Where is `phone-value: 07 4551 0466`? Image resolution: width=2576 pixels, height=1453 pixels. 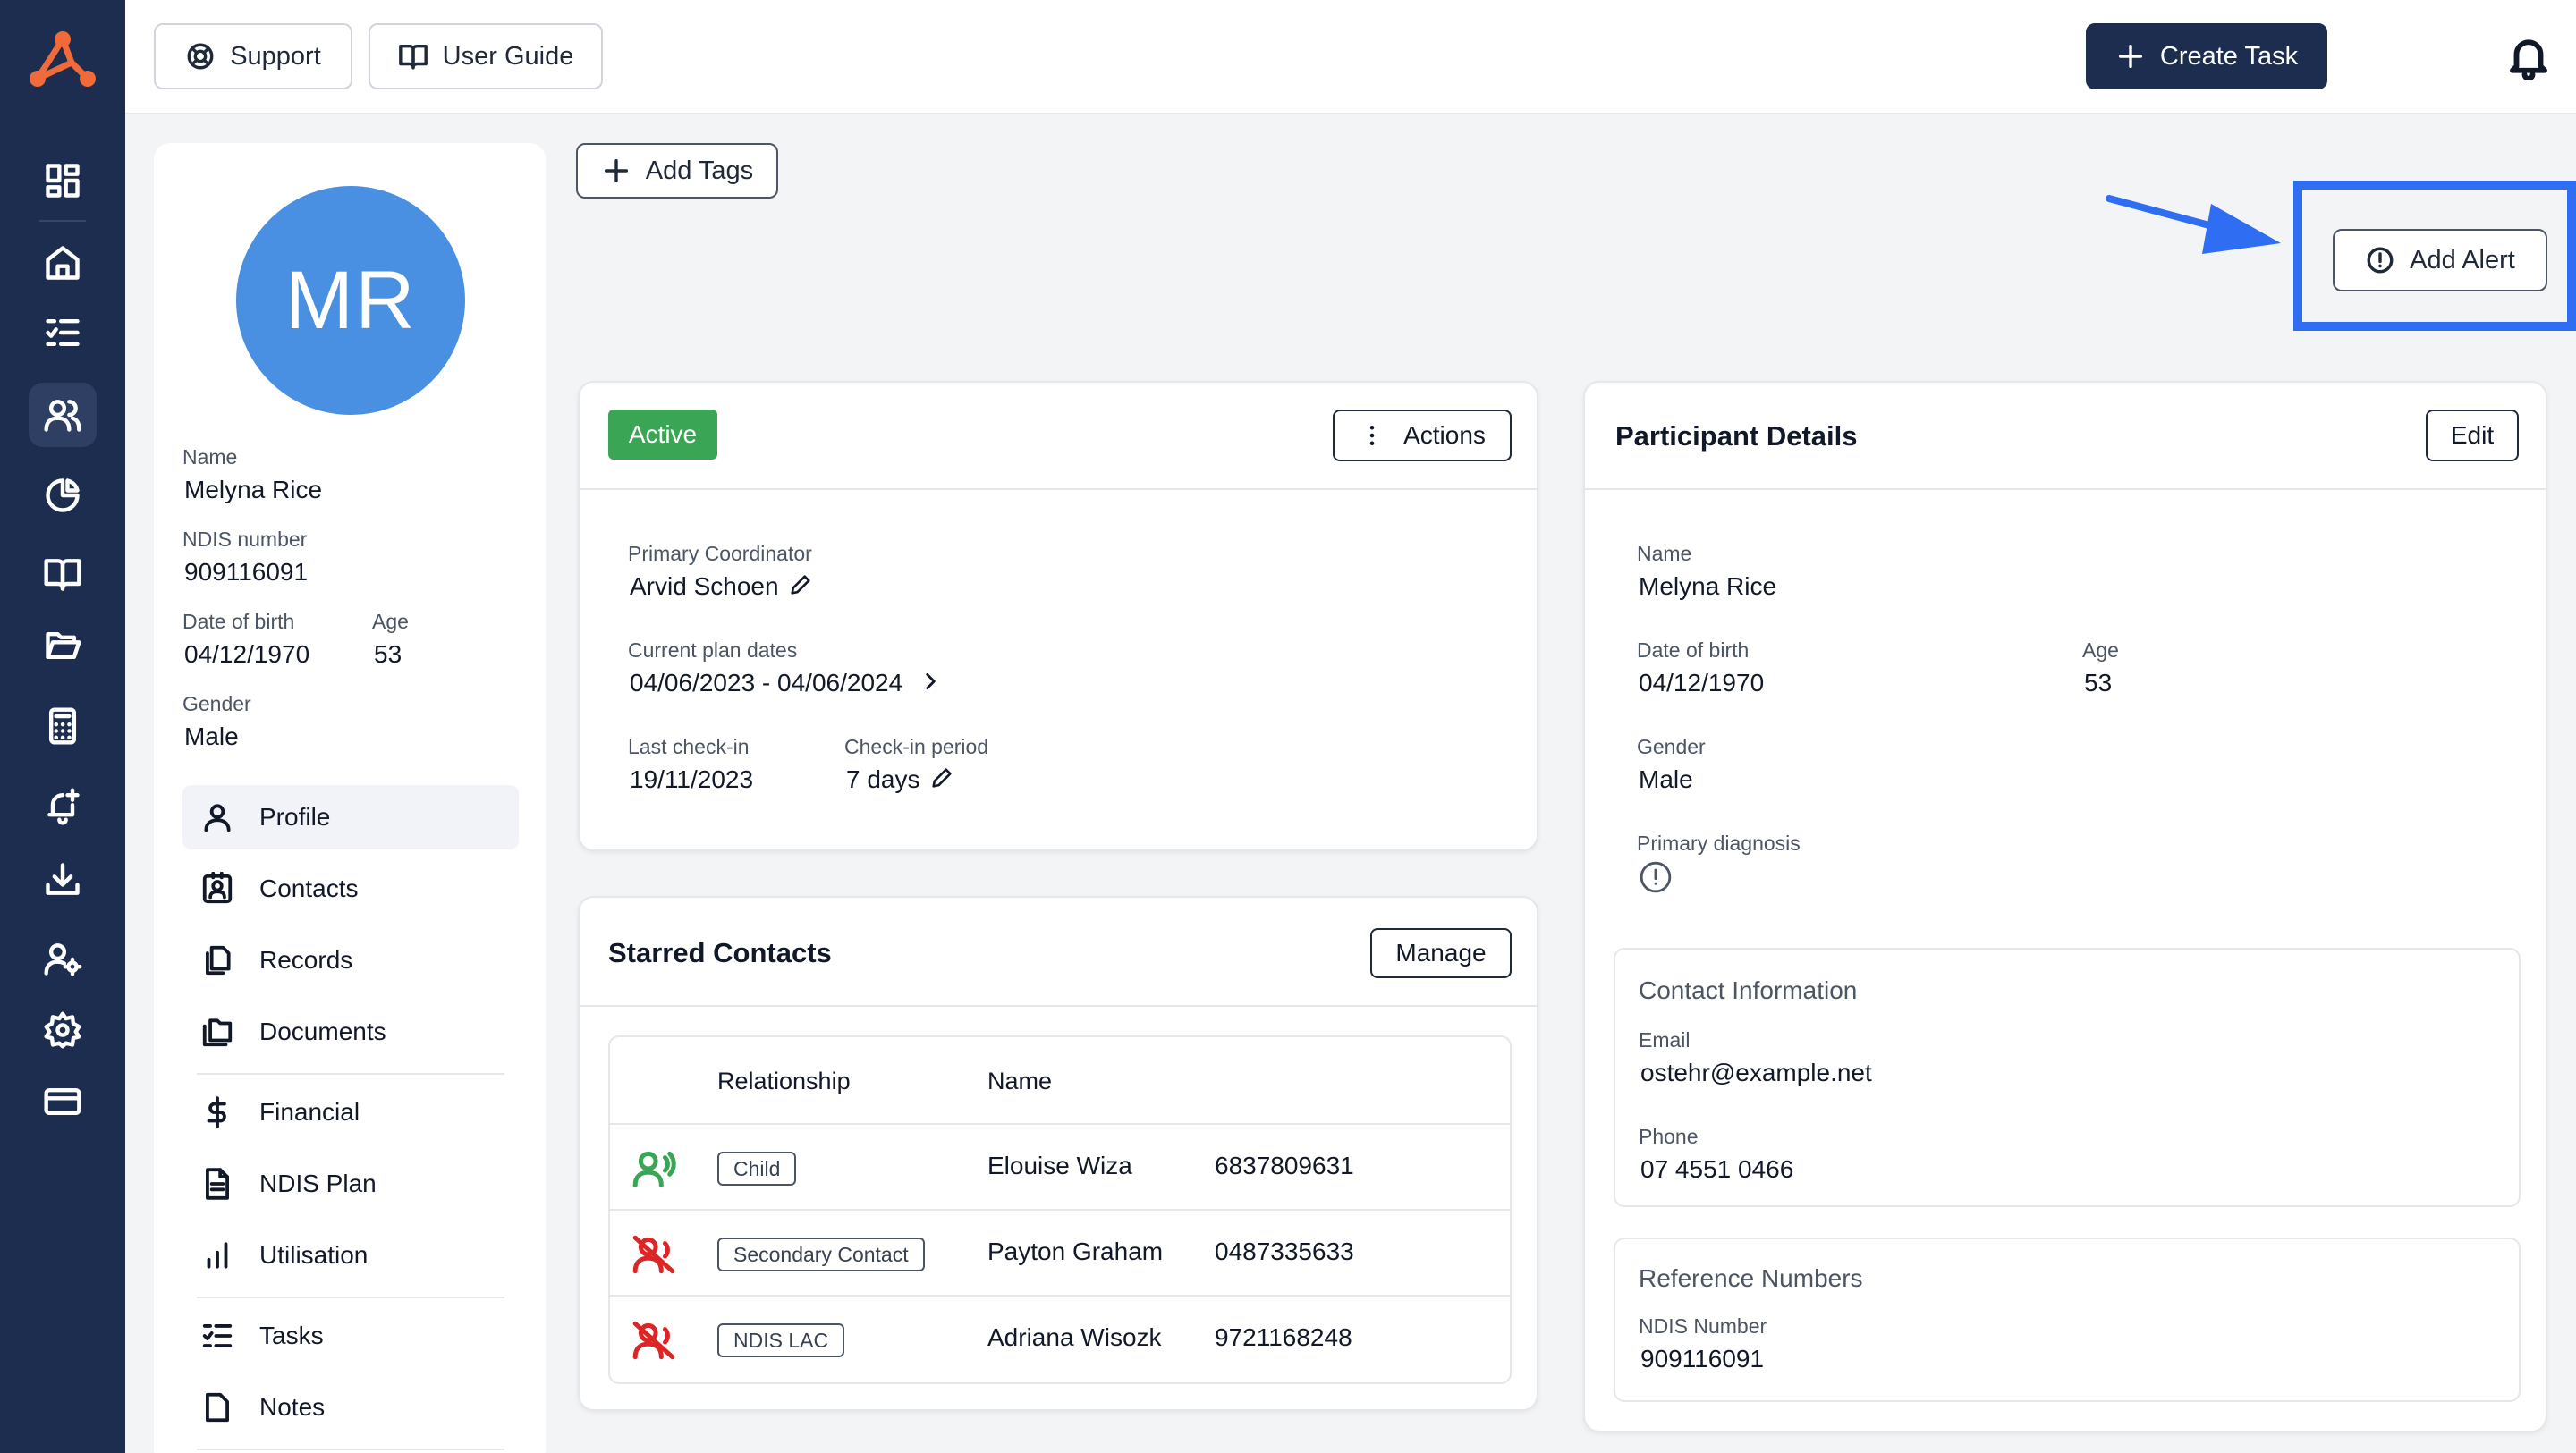
phone-value: 07 4551 0466 is located at coordinates (1716, 1170).